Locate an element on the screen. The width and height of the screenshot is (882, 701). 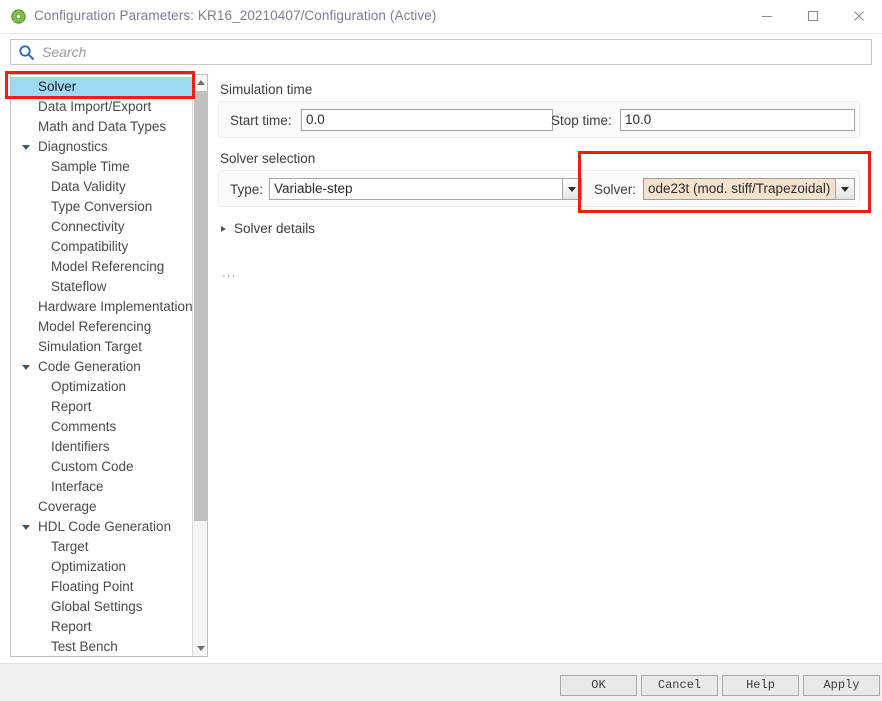
minimize-button is located at coordinates (767, 16).